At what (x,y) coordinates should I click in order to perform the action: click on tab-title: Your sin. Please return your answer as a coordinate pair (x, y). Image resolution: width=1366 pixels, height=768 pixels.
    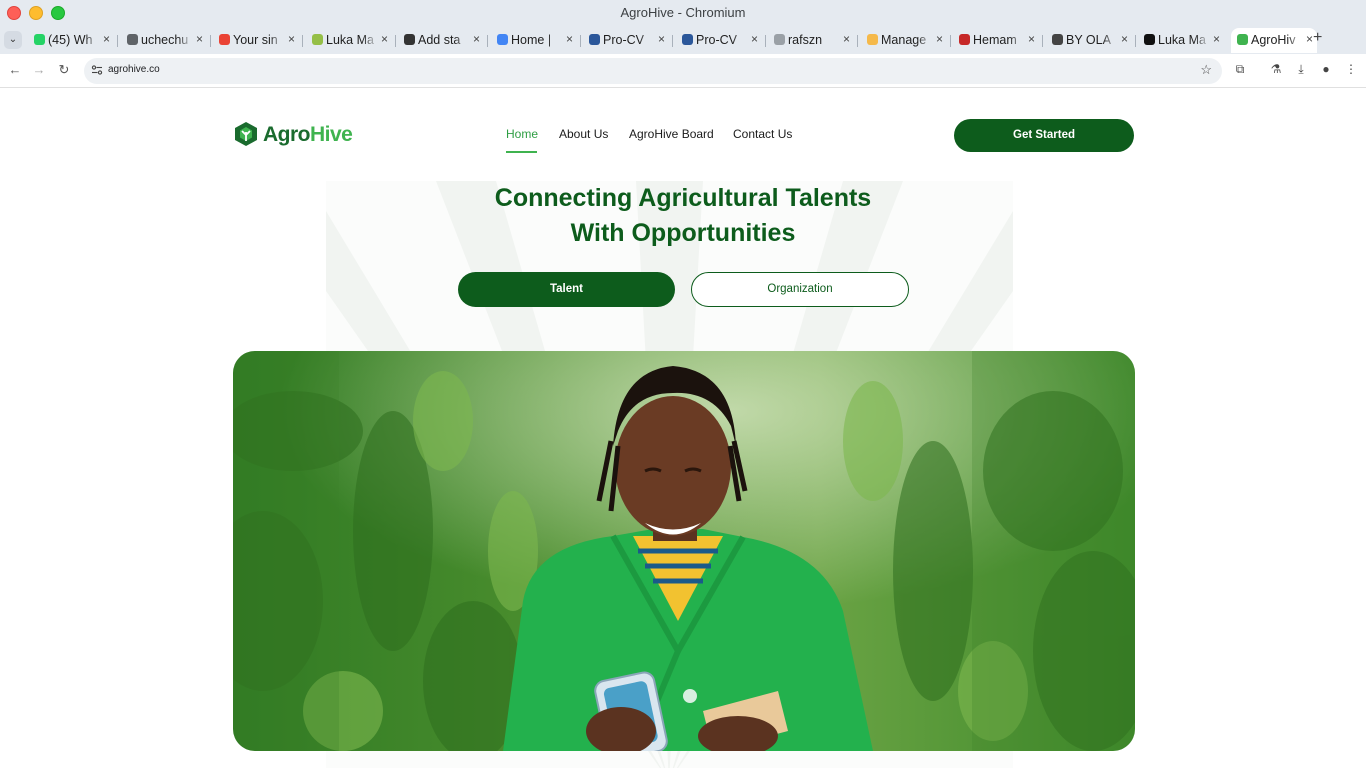
    Looking at the image, I should click on (255, 40).